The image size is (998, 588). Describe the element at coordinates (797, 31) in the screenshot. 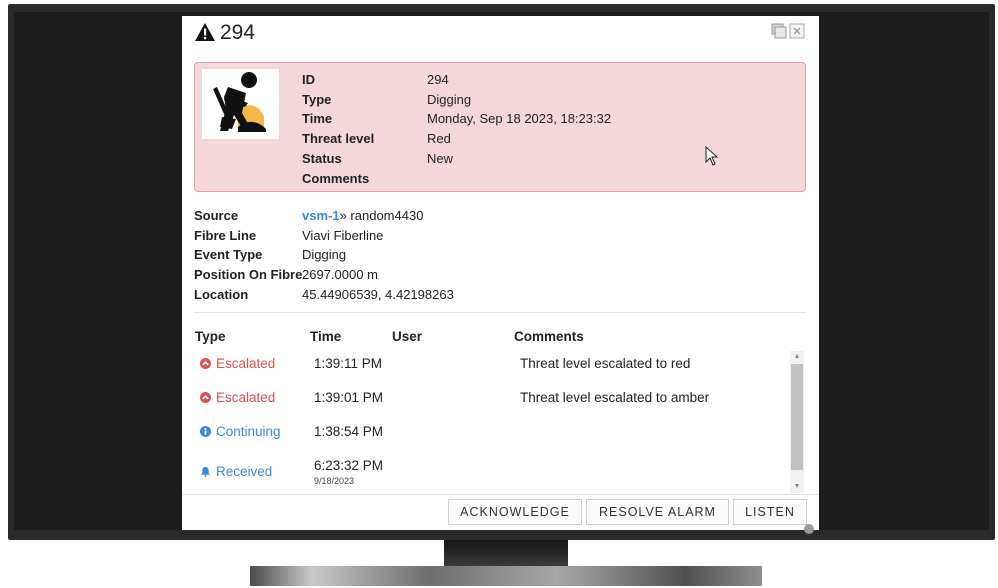

I see `close-icon` at that location.